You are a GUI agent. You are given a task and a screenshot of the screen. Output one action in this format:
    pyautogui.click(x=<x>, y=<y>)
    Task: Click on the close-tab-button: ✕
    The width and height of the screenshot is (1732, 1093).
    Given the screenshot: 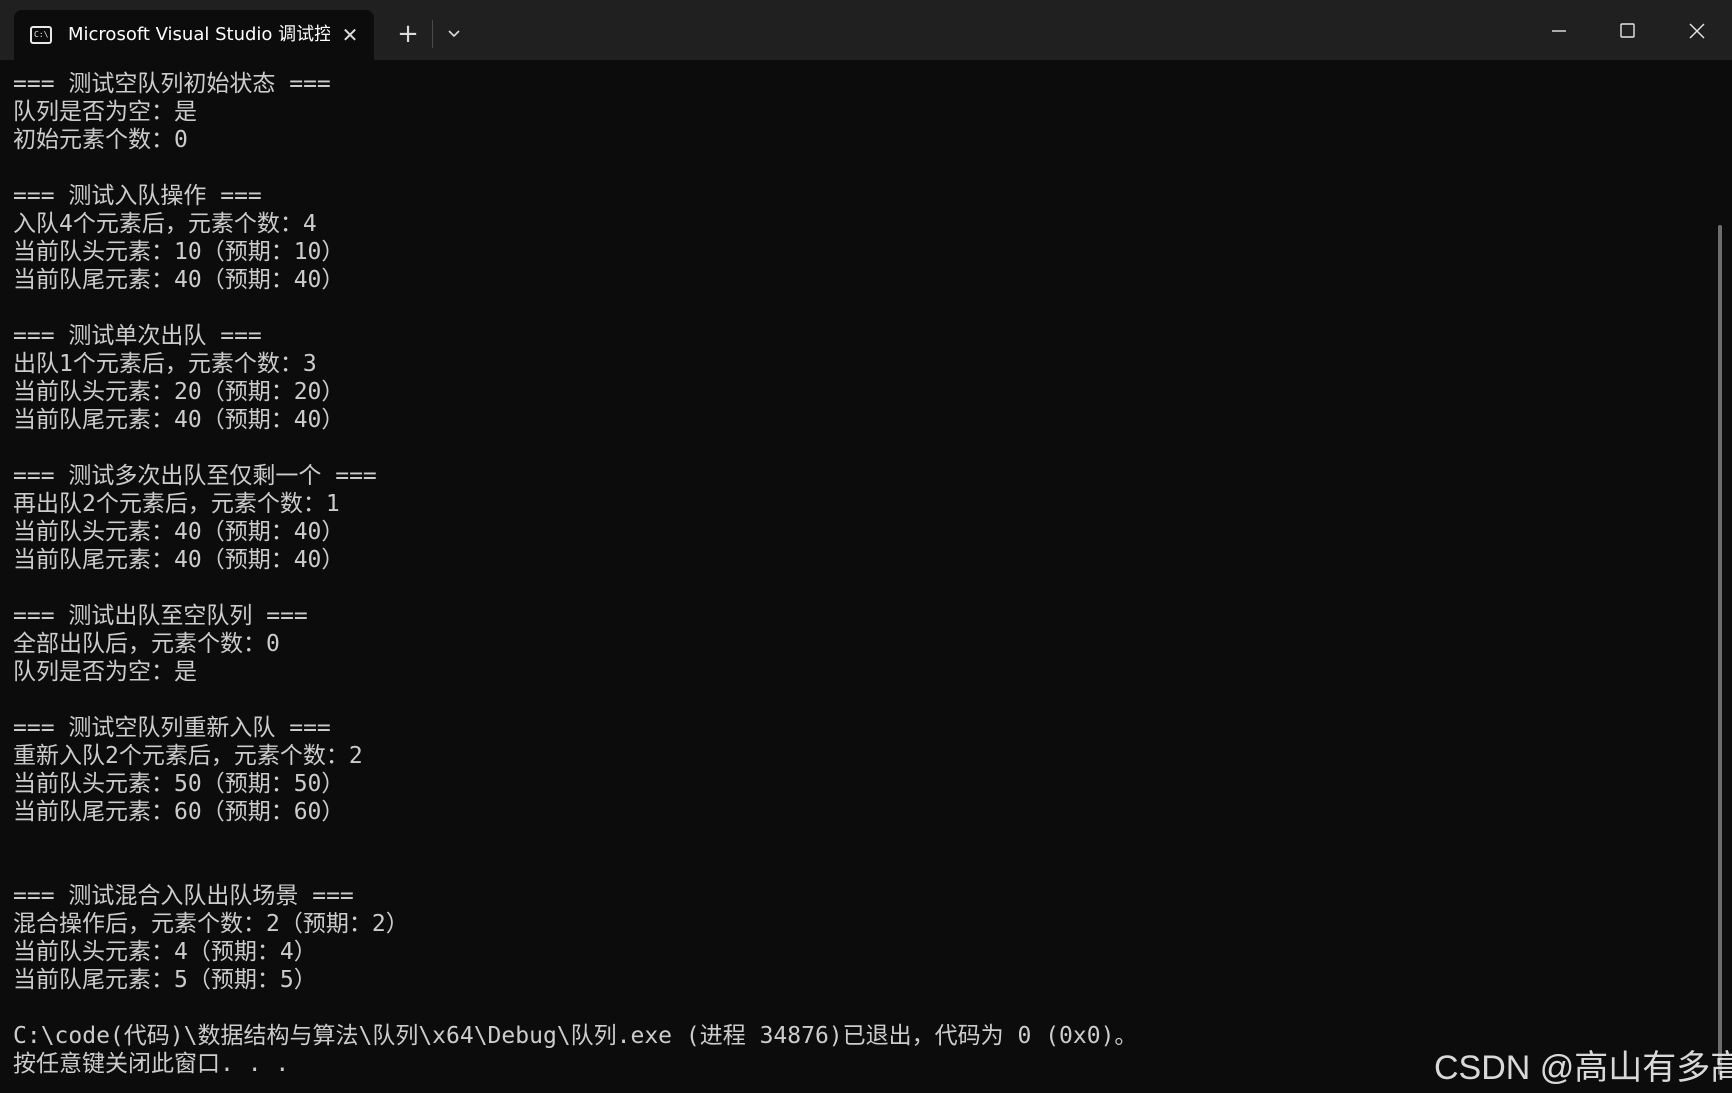 What is the action you would take?
    pyautogui.click(x=350, y=35)
    